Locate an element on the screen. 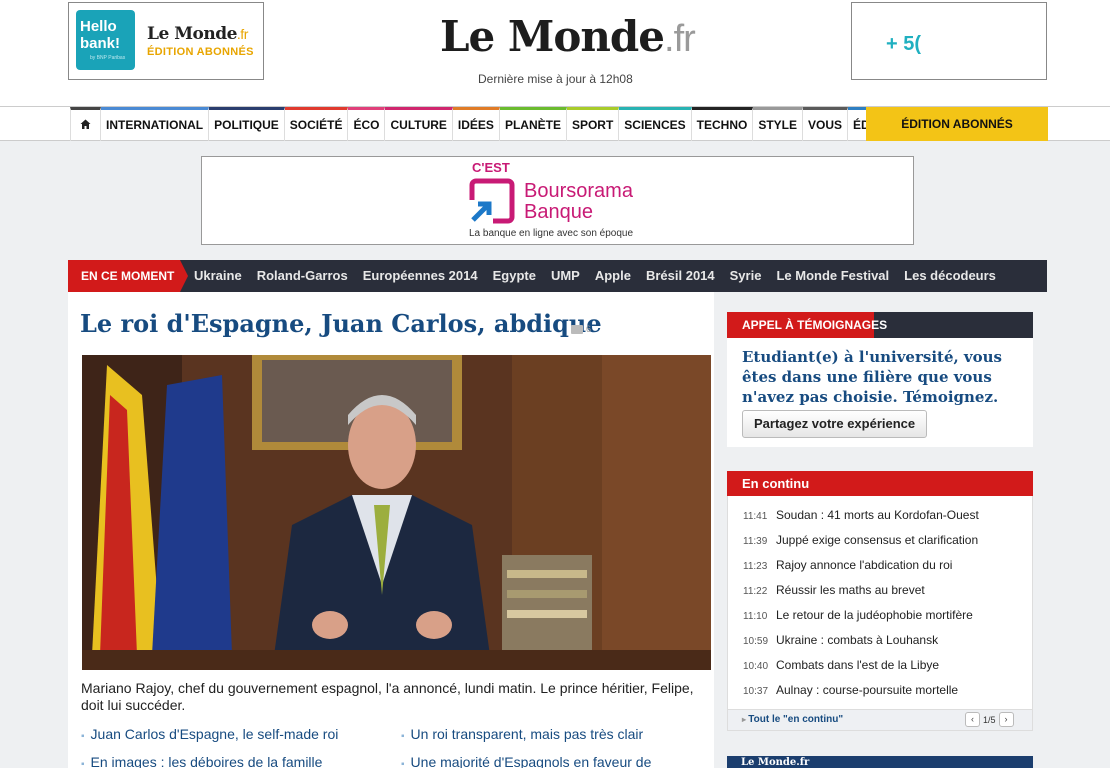  related-link: Un roi transparent, mais pas très clair is located at coordinates (522, 734).